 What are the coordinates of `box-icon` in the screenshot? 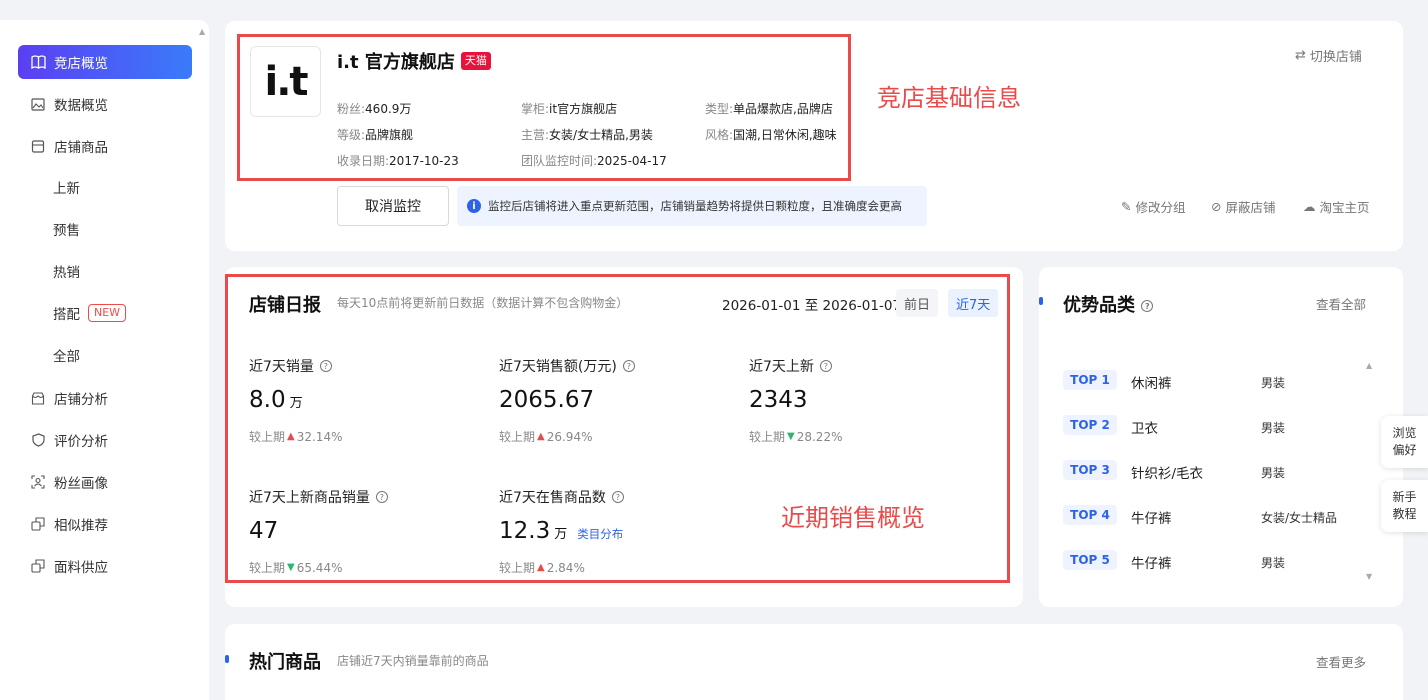 It's located at (38, 146).